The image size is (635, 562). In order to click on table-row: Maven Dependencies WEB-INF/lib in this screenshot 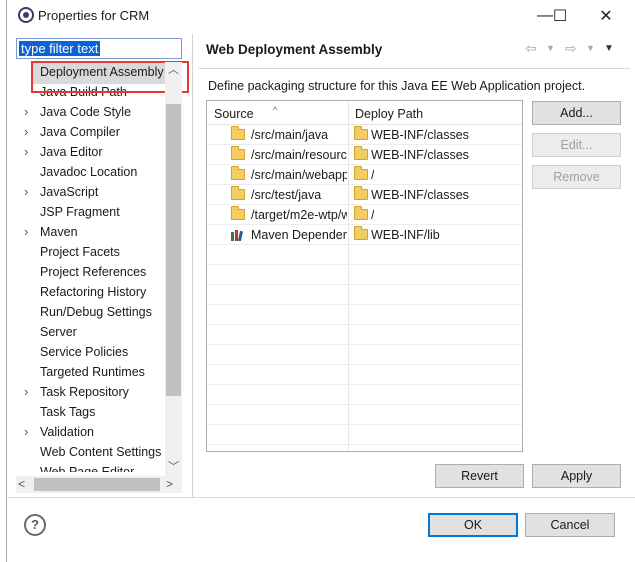, I will do `click(364, 235)`.